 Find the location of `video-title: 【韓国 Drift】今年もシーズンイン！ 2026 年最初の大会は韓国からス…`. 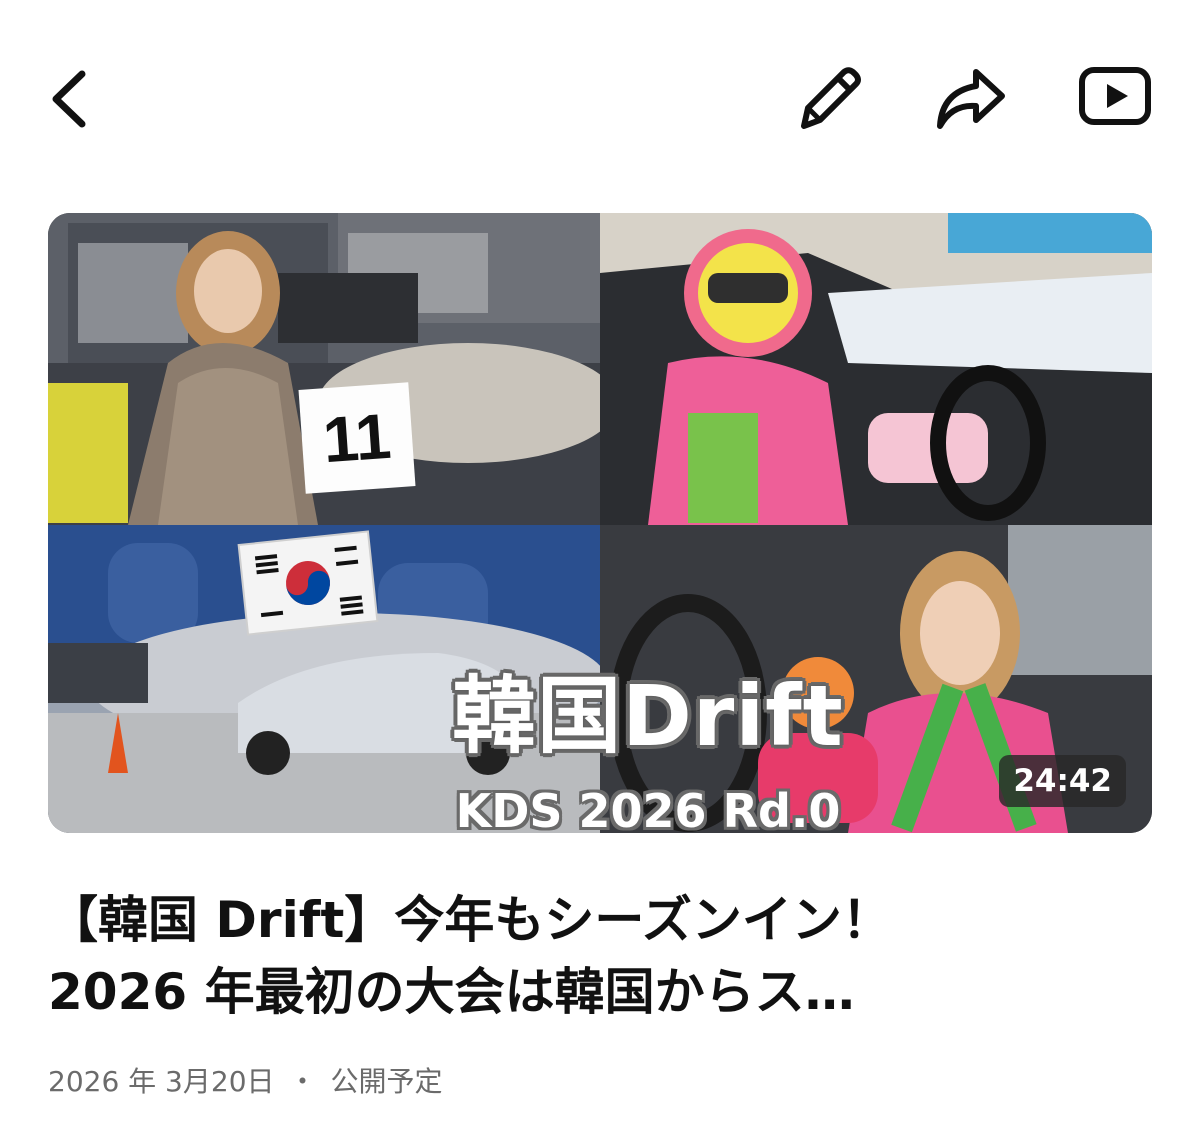

video-title: 【韓国 Drift】今年もシーズンイン！ 2026 年最初の大会は韓国からス… is located at coordinates (603, 958).